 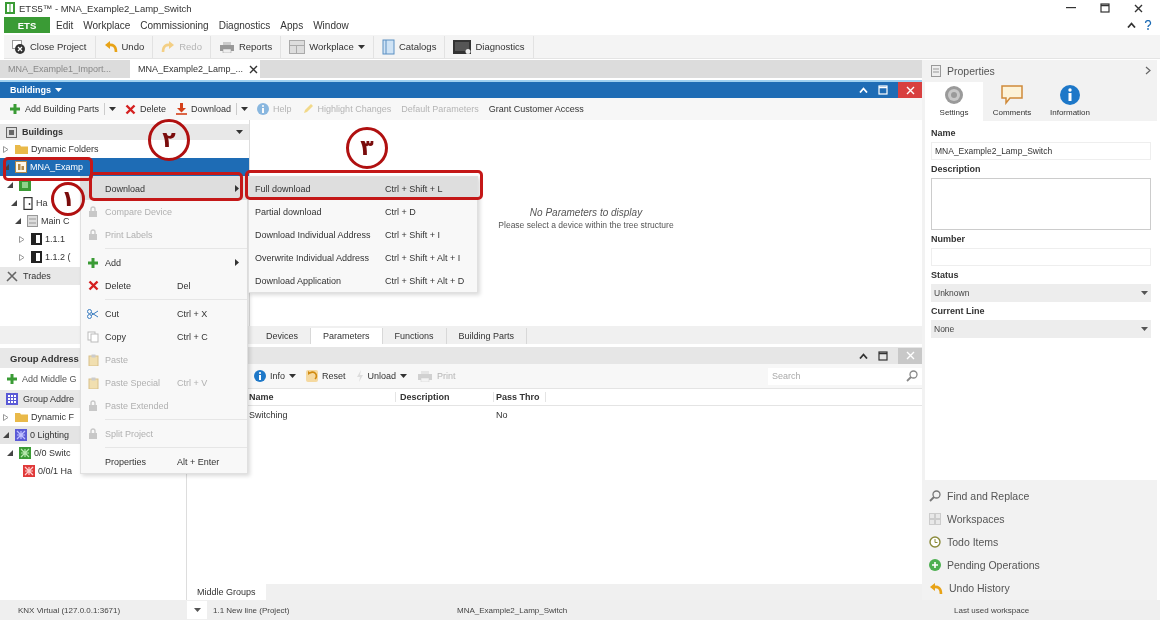 What do you see at coordinates (948, 239) in the screenshot?
I see `field-label: Number` at bounding box center [948, 239].